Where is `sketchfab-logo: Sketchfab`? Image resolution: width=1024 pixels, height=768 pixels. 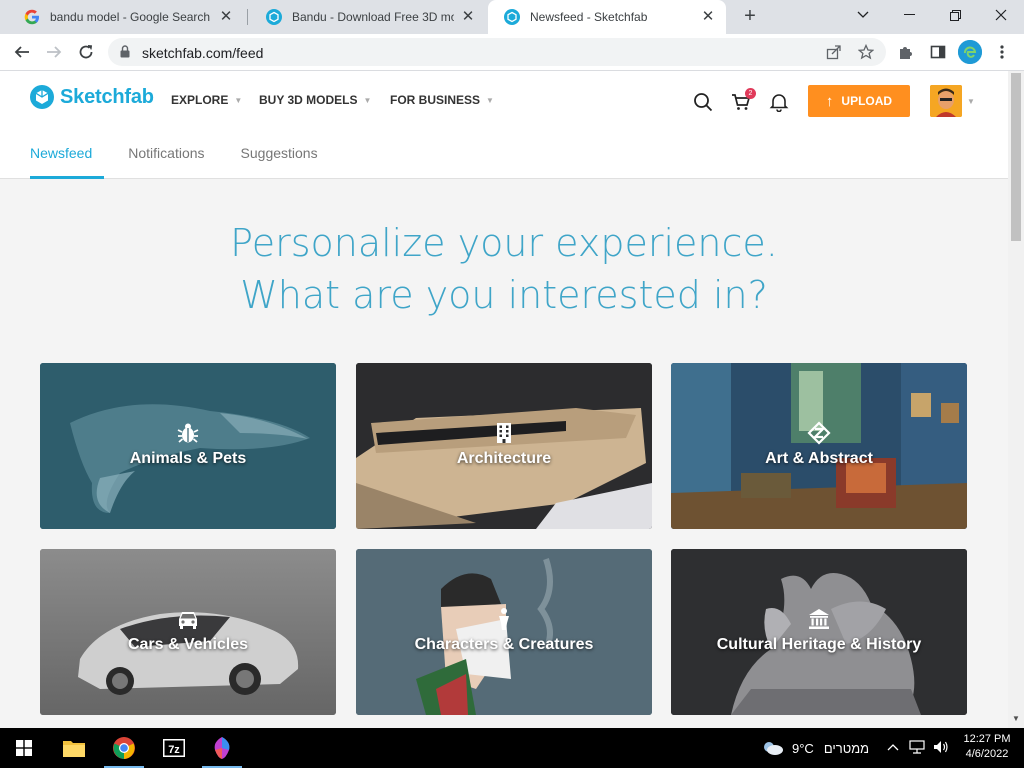 sketchfab-logo: Sketchfab is located at coordinates (92, 97).